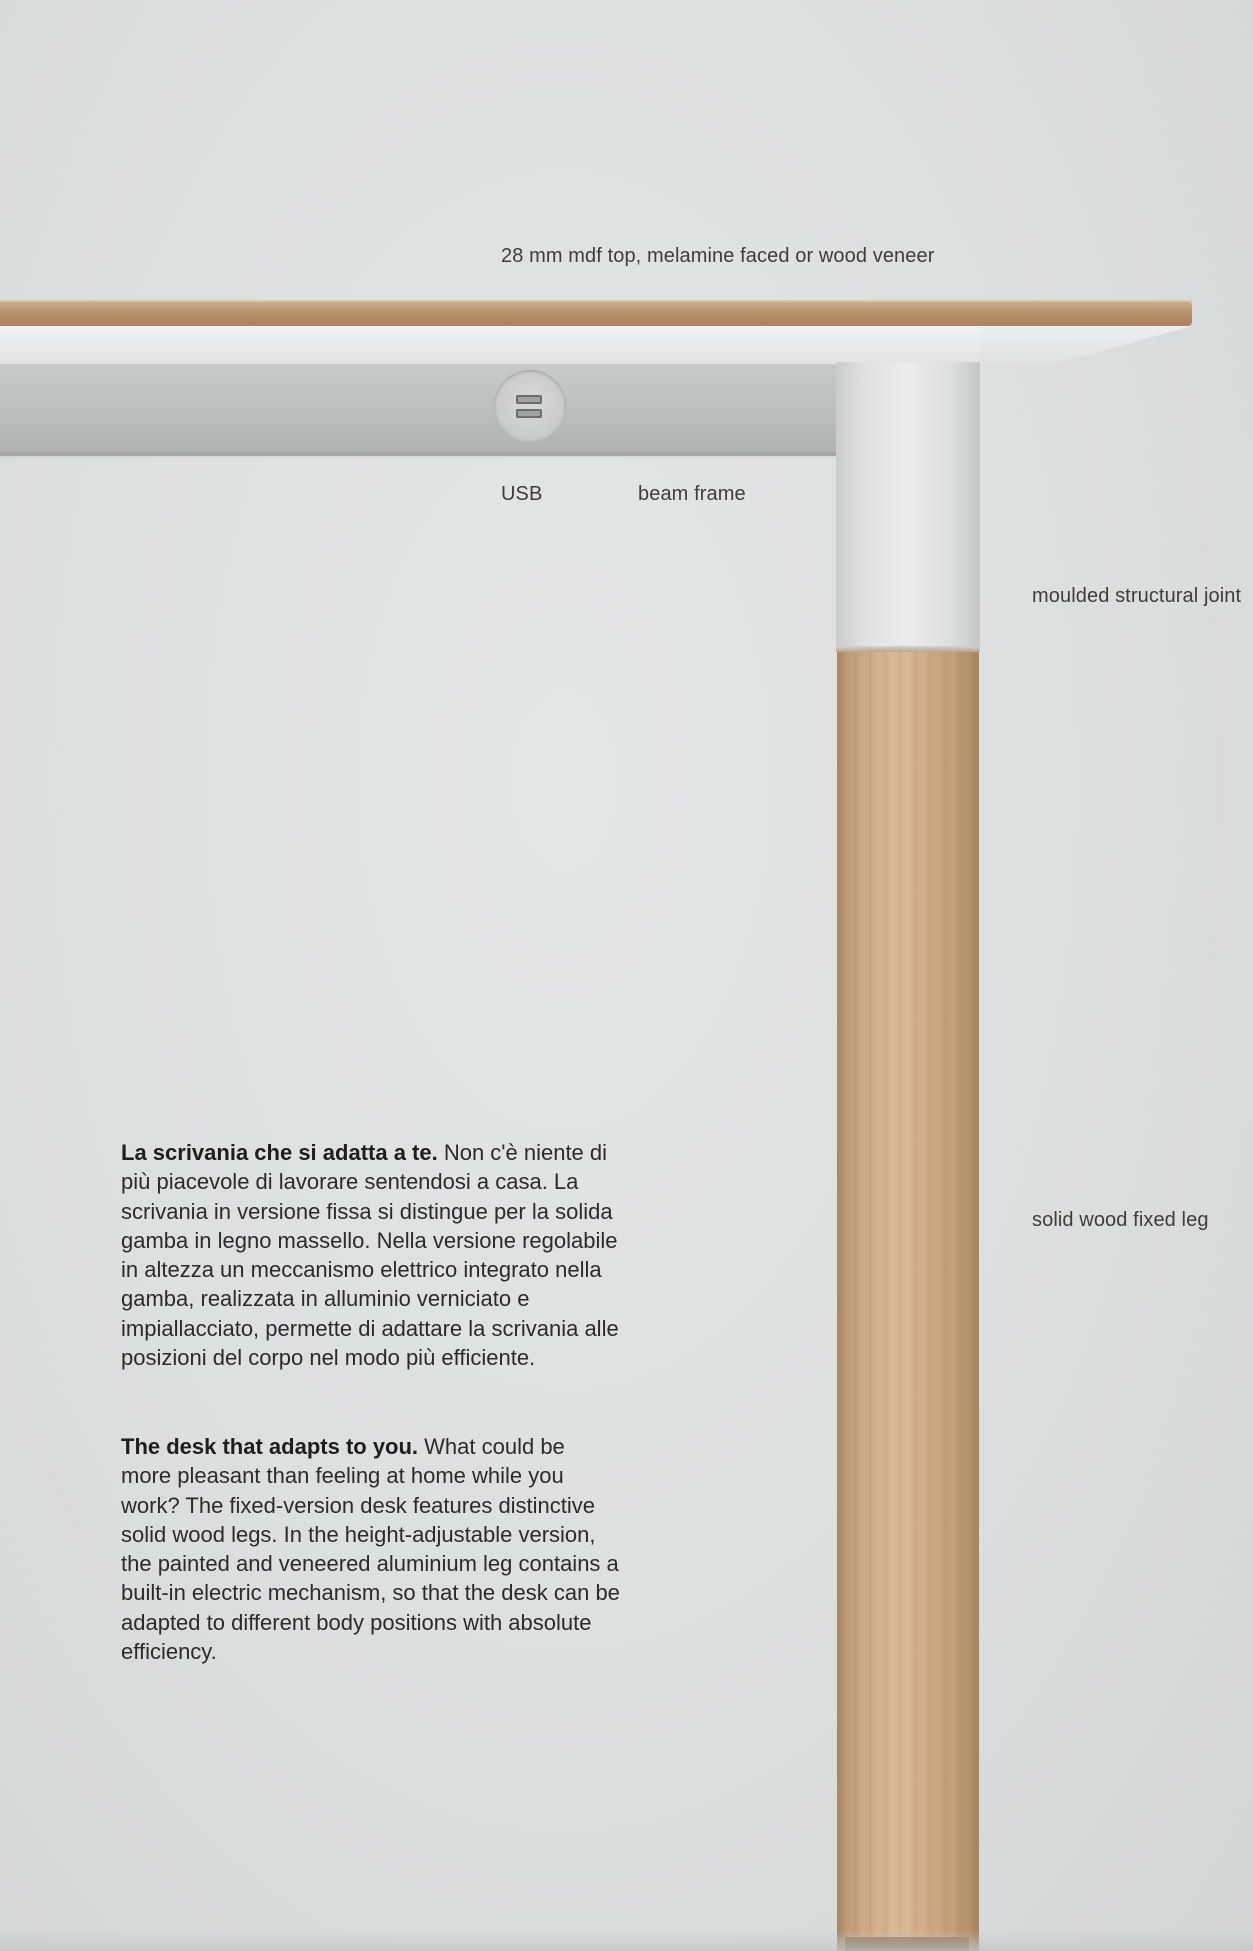  I want to click on desk-top, so click(596, 314).